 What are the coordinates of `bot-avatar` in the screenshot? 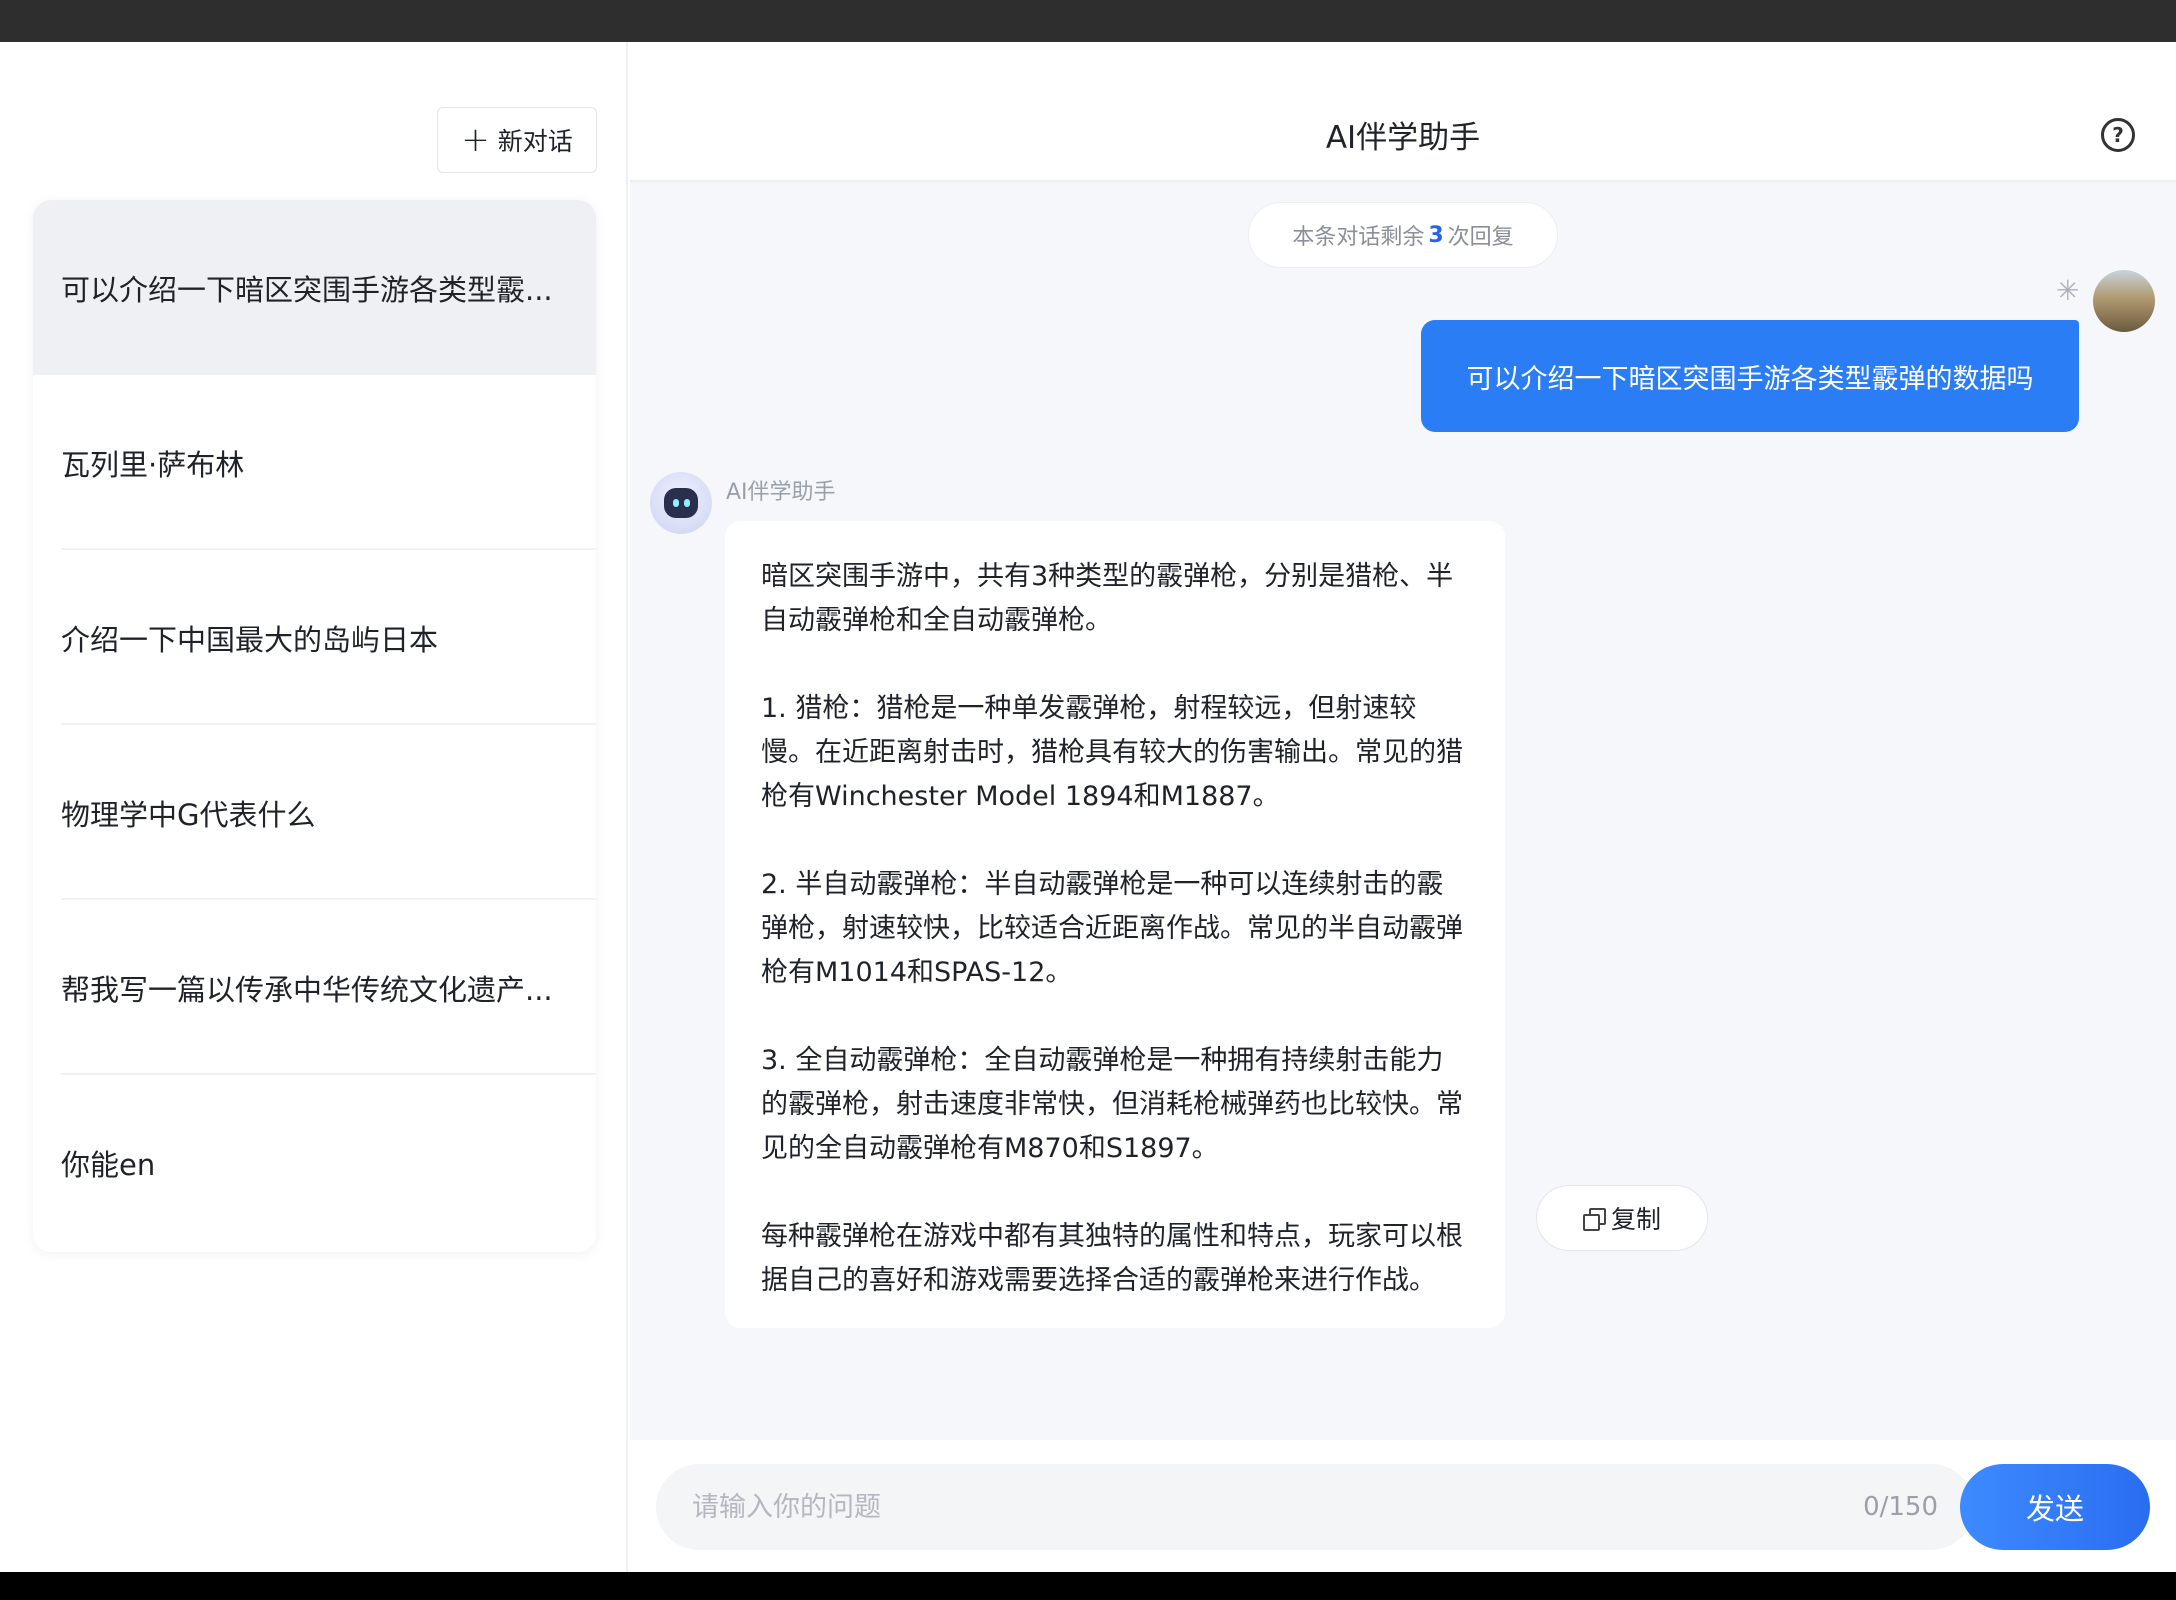 It's located at (681, 503).